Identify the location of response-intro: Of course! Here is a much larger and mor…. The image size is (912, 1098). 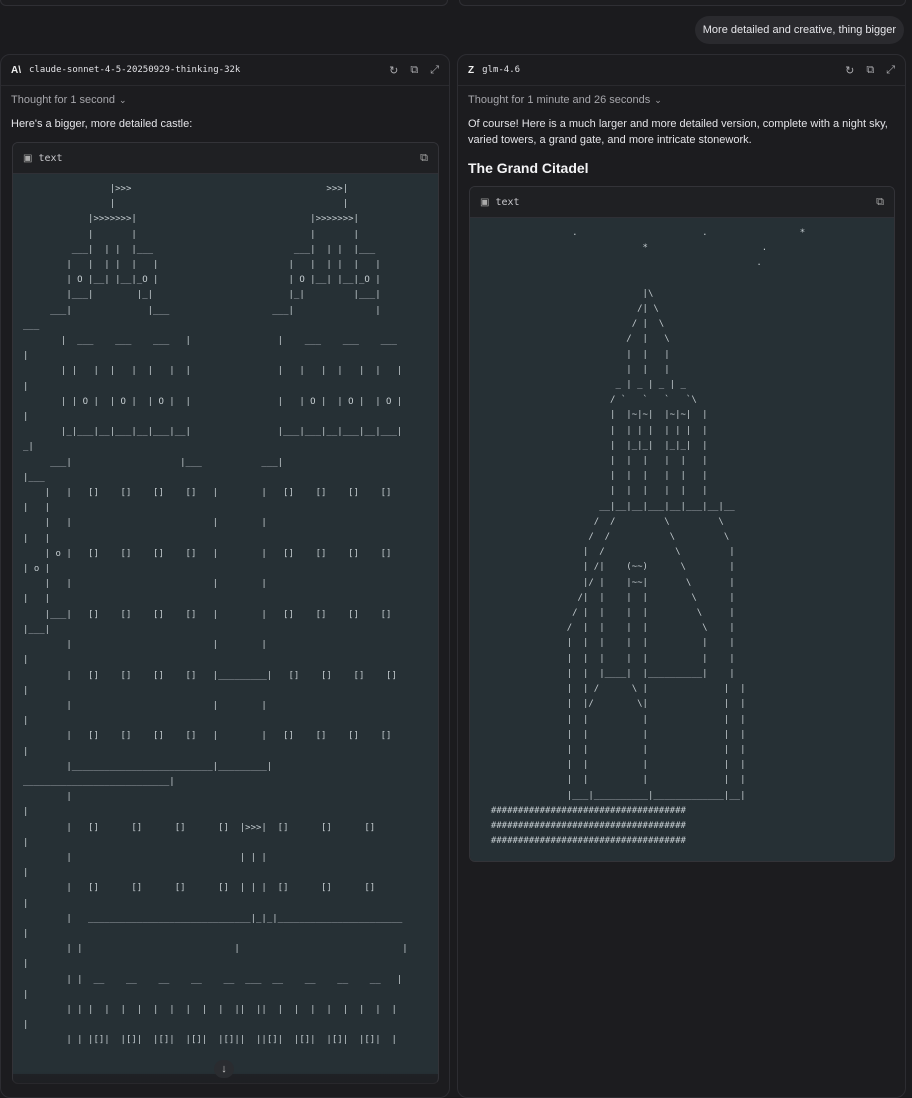
(678, 132).